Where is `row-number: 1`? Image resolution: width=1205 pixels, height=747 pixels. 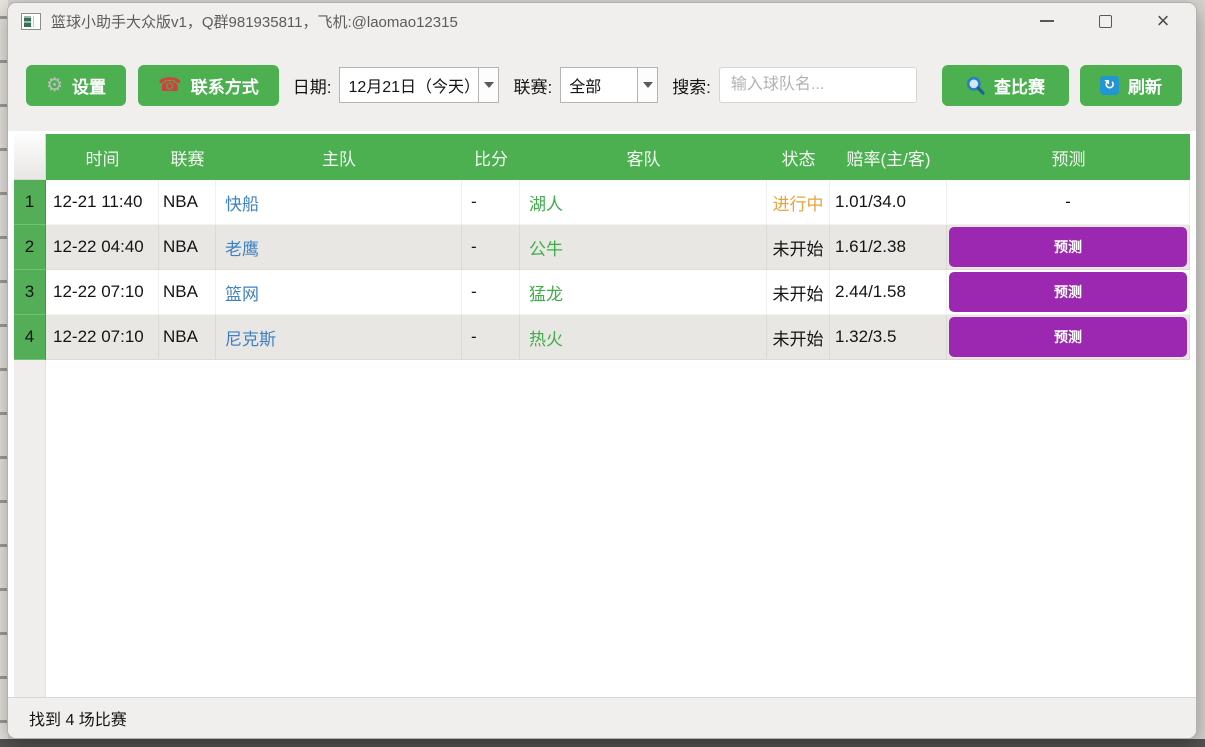
row-number: 1 is located at coordinates (30, 202).